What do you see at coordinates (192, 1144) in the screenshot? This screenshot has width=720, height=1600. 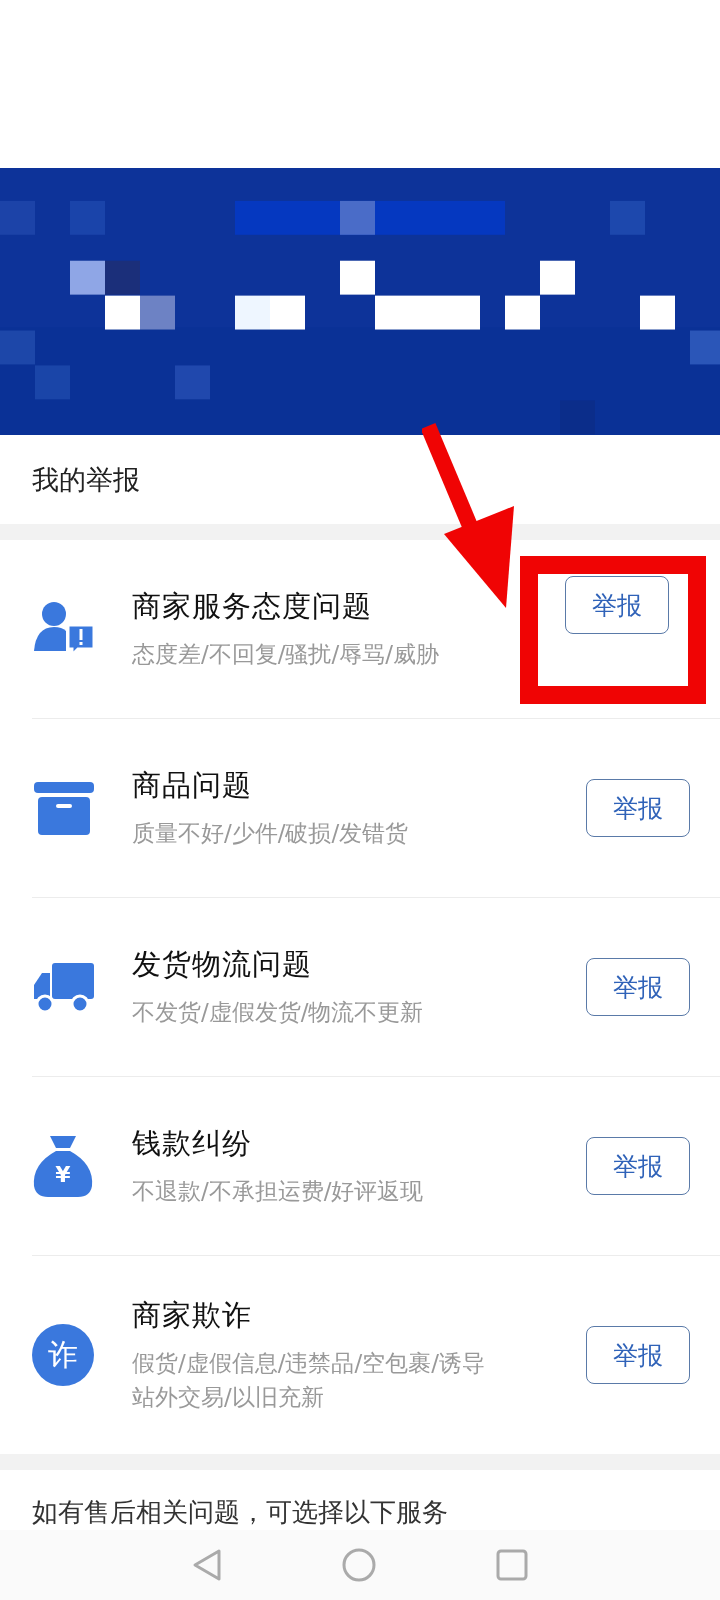 I see `item-title: 钱款纠纷` at bounding box center [192, 1144].